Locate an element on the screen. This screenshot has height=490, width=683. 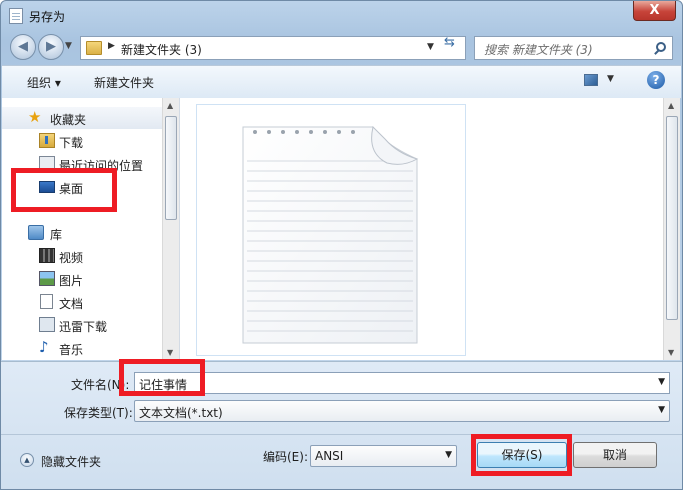
music-note-icon: ♪ is located at coordinates (44, 347).